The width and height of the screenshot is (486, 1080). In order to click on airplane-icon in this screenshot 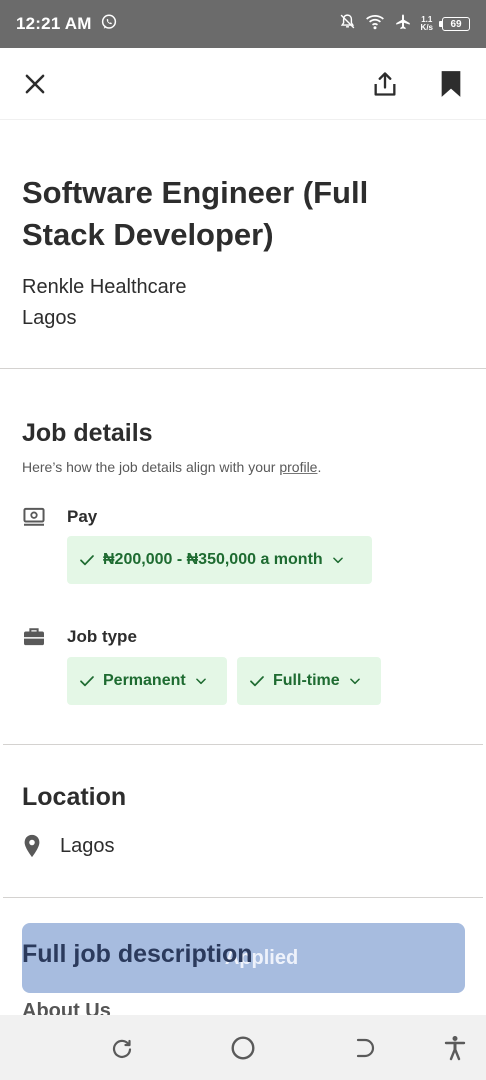, I will do `click(403, 24)`.